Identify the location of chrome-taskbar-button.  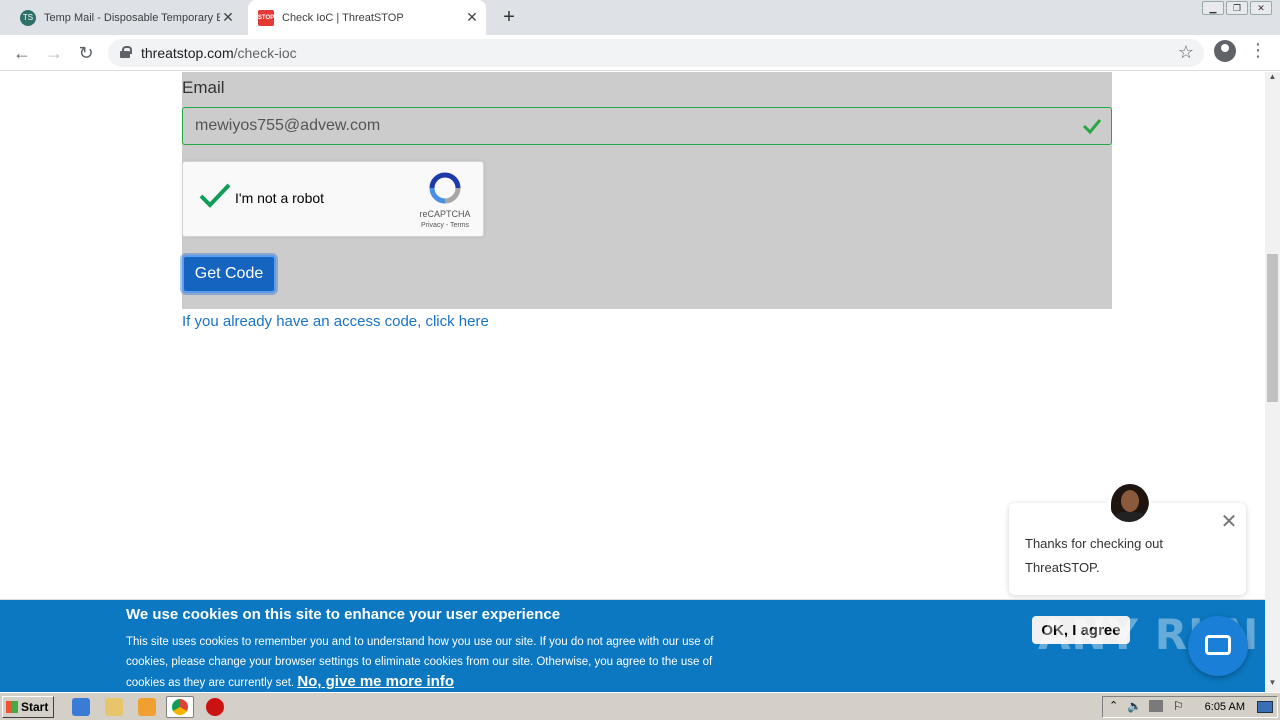
(180, 707).